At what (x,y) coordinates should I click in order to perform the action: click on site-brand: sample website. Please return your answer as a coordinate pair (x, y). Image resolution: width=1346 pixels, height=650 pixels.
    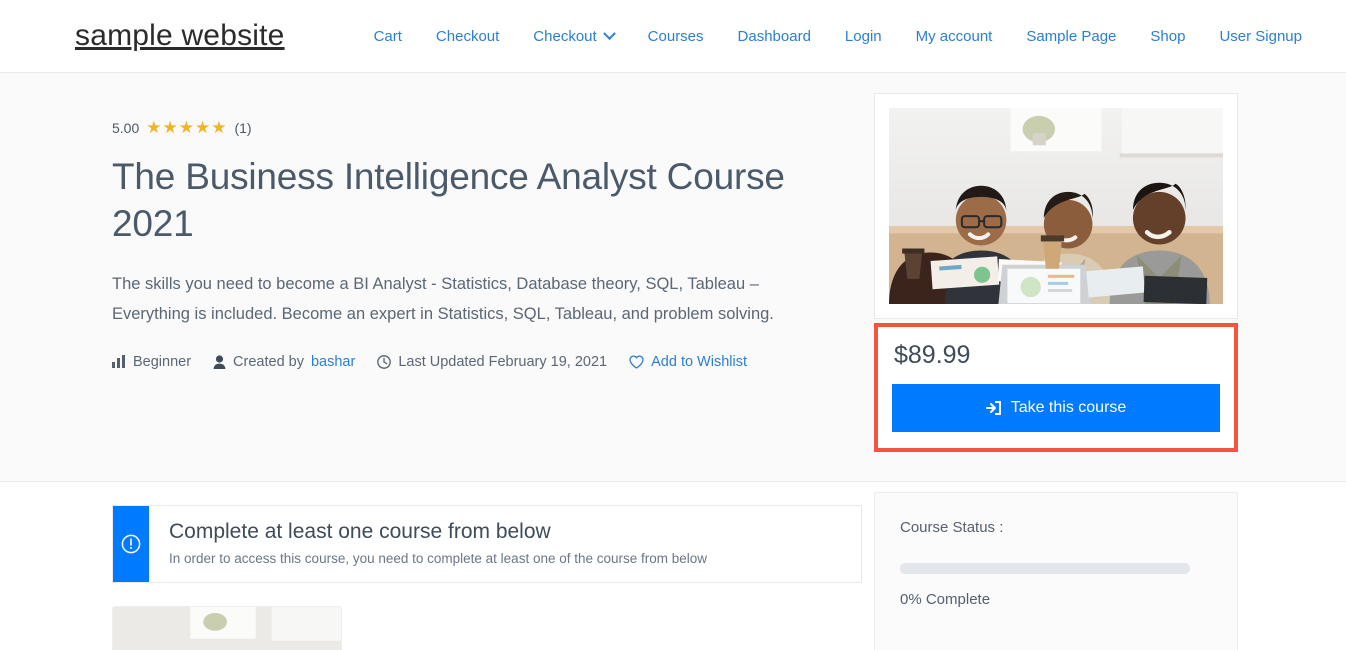
    Looking at the image, I should click on (180, 36).